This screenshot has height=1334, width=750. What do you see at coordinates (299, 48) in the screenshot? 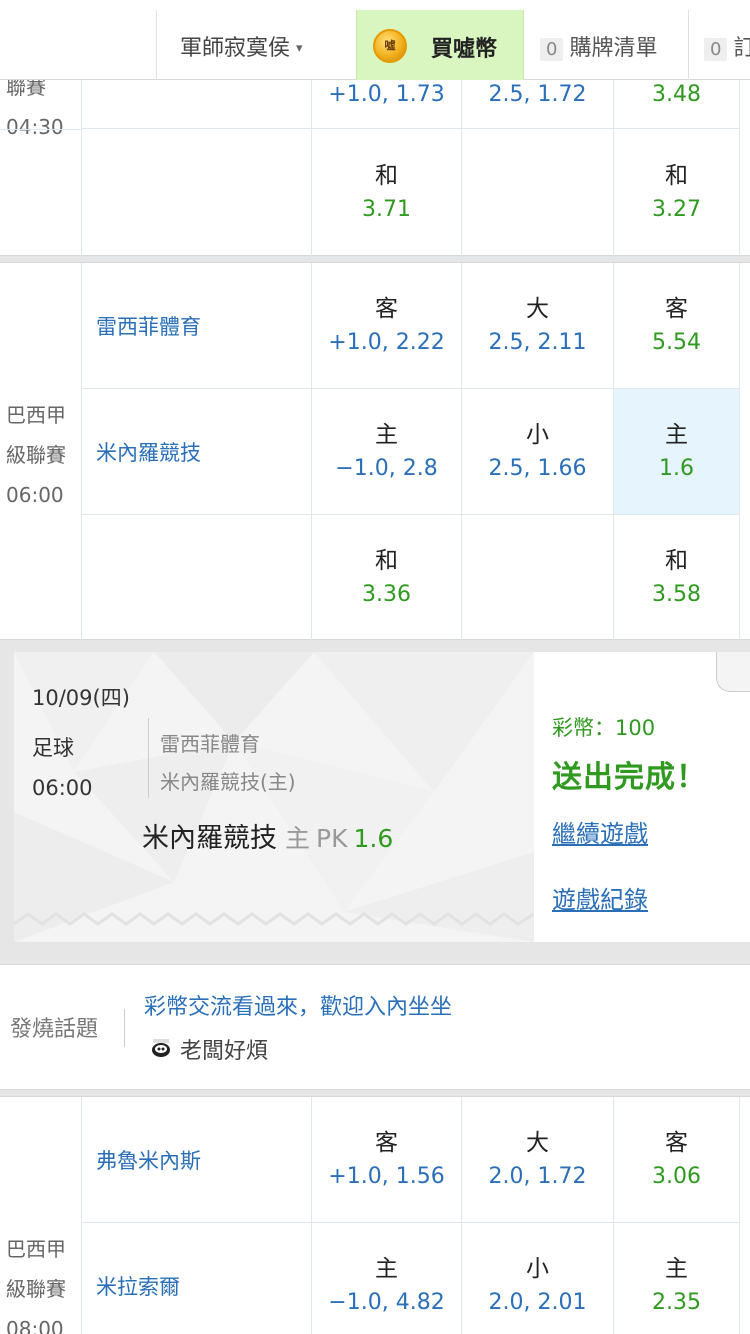
I see `chevron-down-icon: ▾` at bounding box center [299, 48].